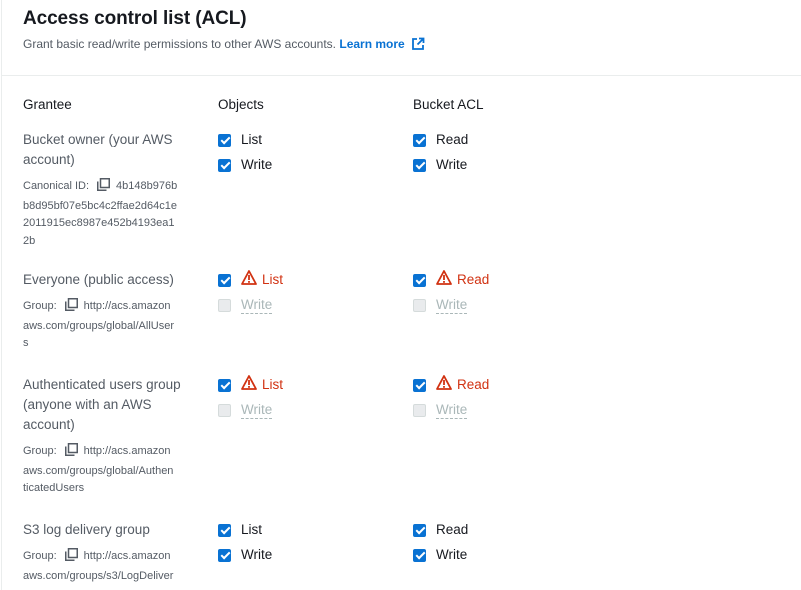 Image resolution: width=801 pixels, height=590 pixels. Describe the element at coordinates (147, 186) in the screenshot. I see `grantee-id-value: 4b148b976b` at that location.